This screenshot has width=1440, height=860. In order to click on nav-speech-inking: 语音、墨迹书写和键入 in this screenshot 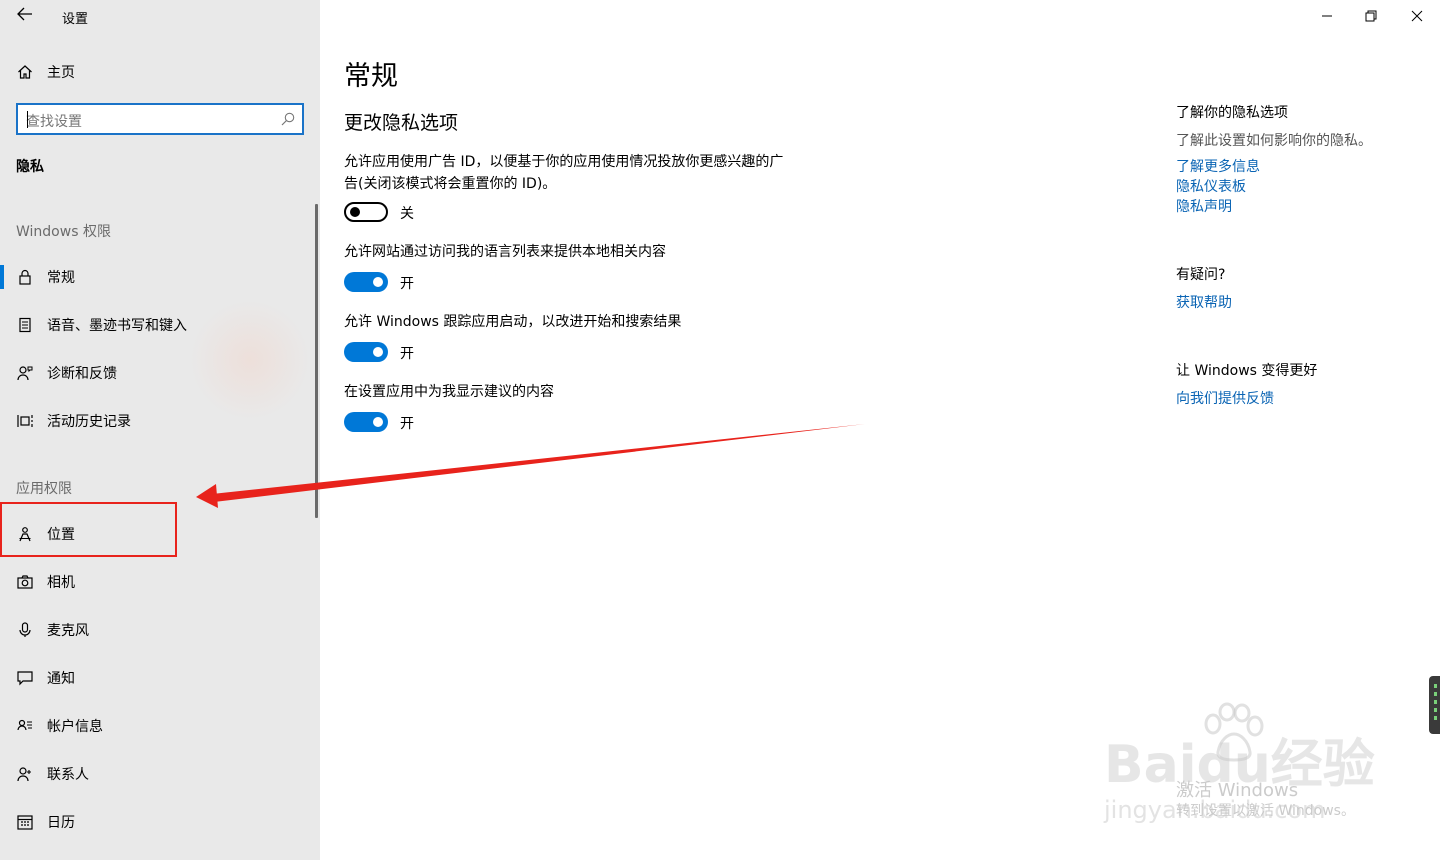, I will do `click(158, 325)`.